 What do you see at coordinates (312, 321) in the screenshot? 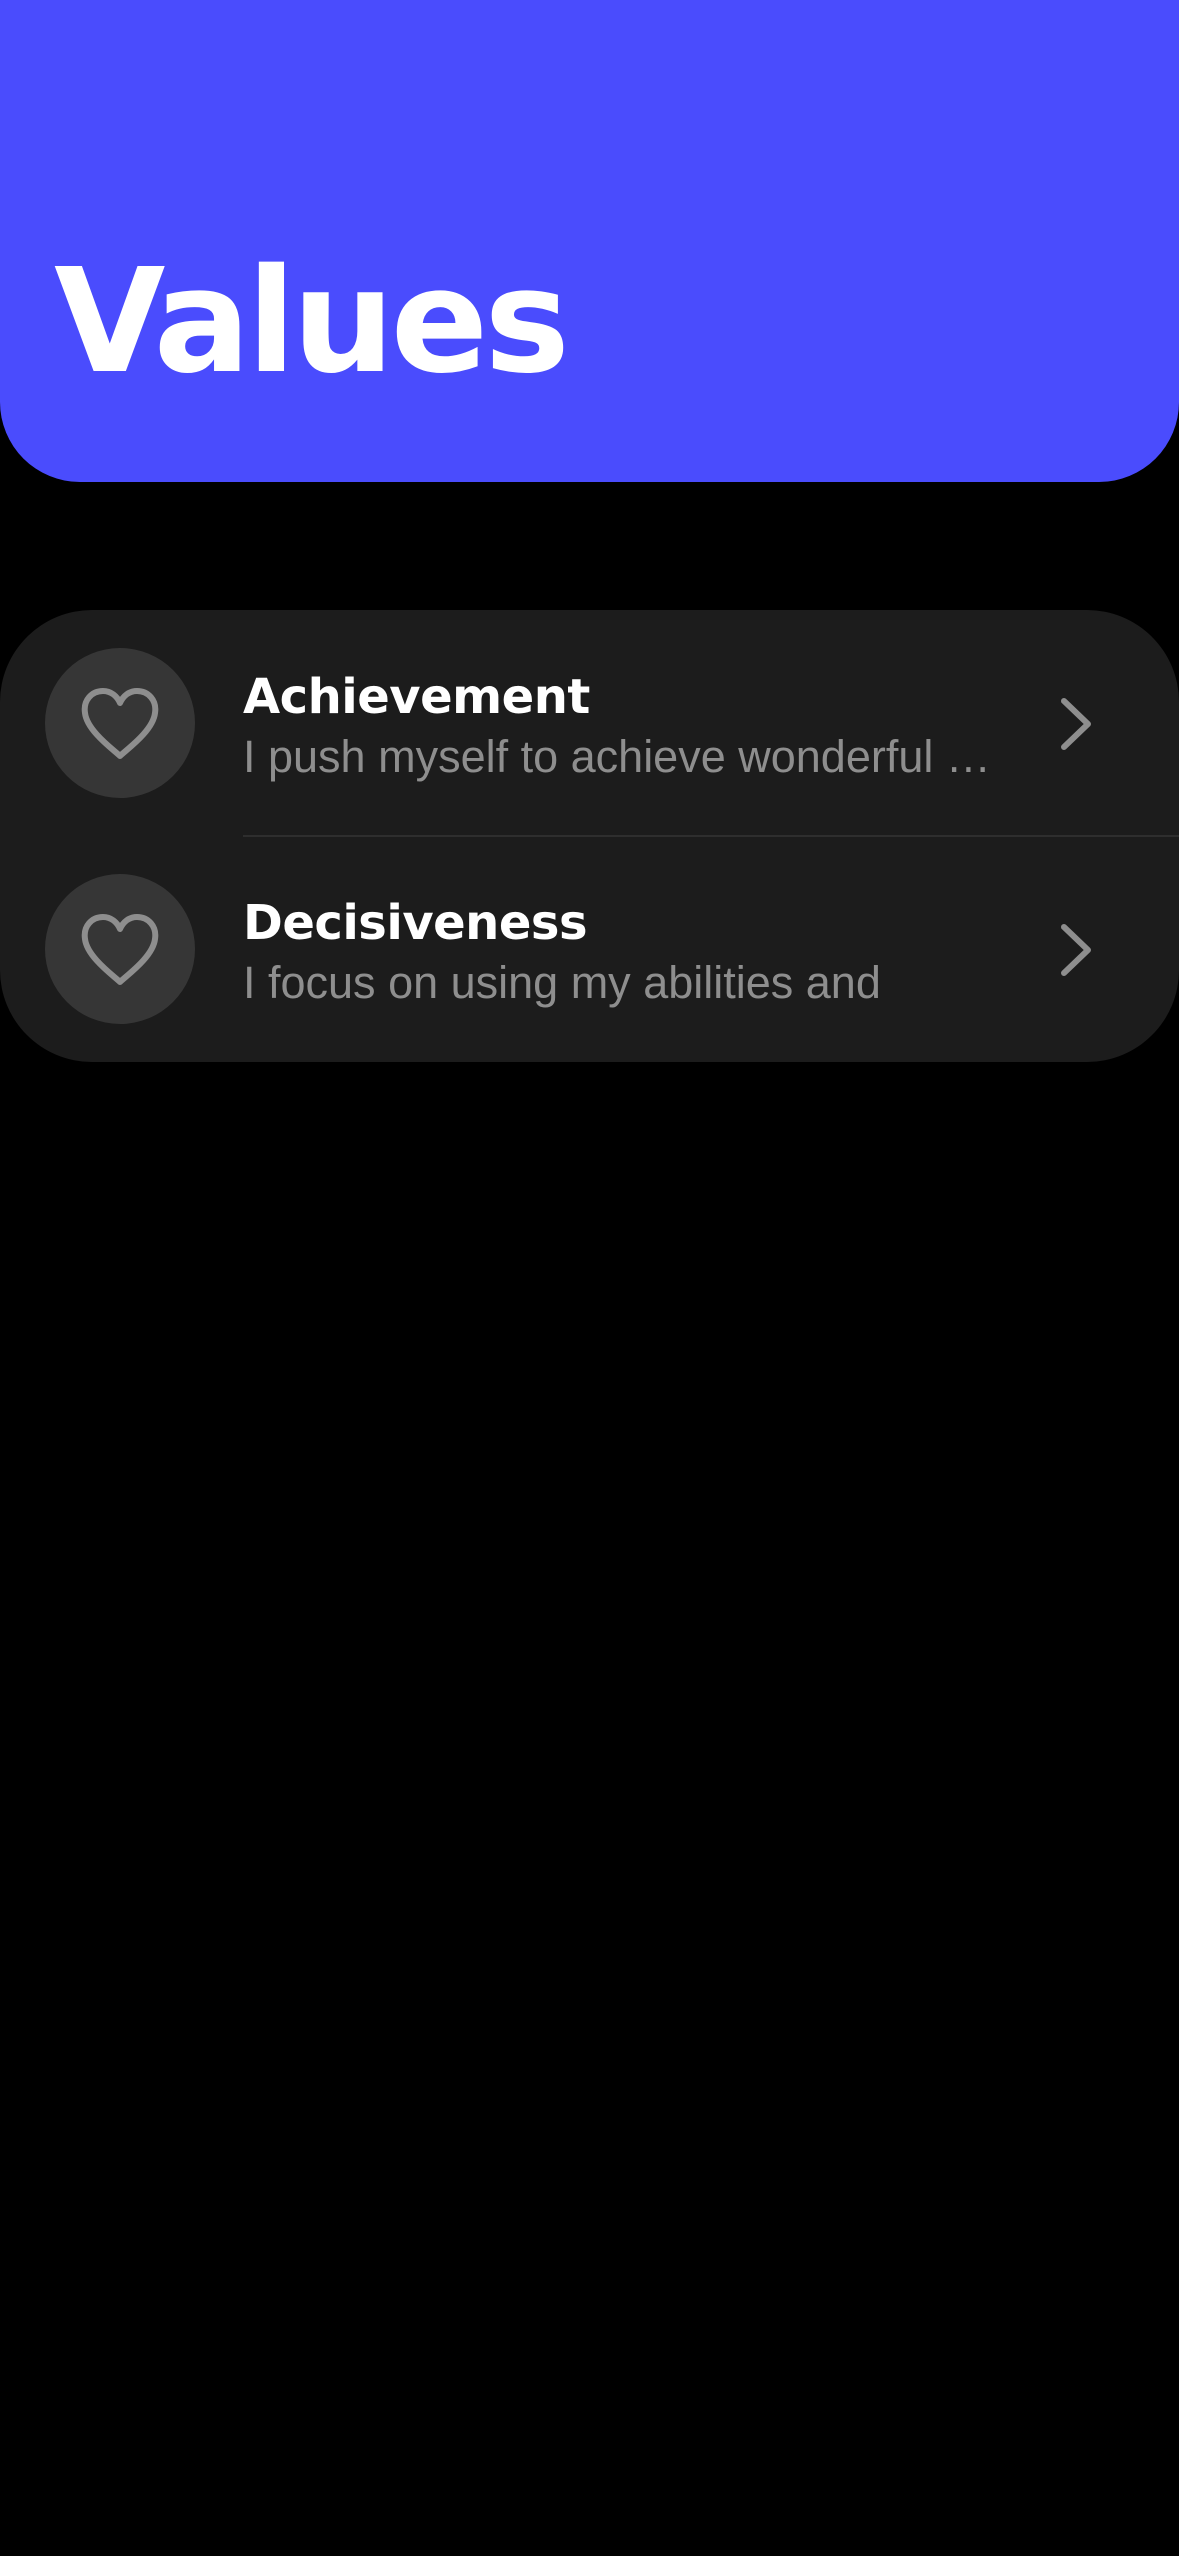
I see `page-title: Values` at bounding box center [312, 321].